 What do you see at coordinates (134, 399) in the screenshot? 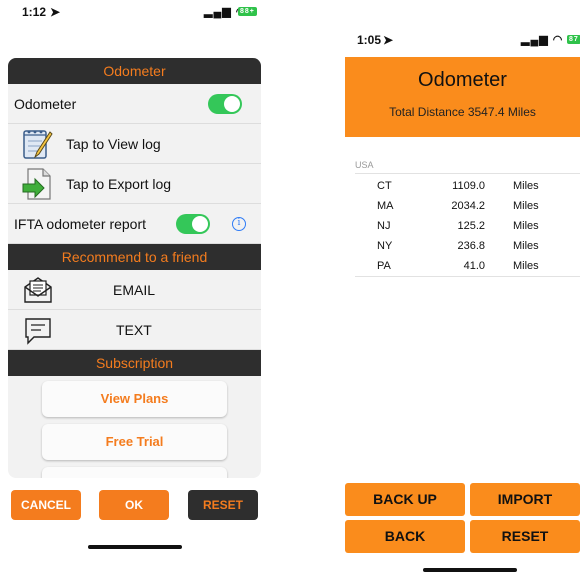
I see `view-plans-button: View Plans` at bounding box center [134, 399].